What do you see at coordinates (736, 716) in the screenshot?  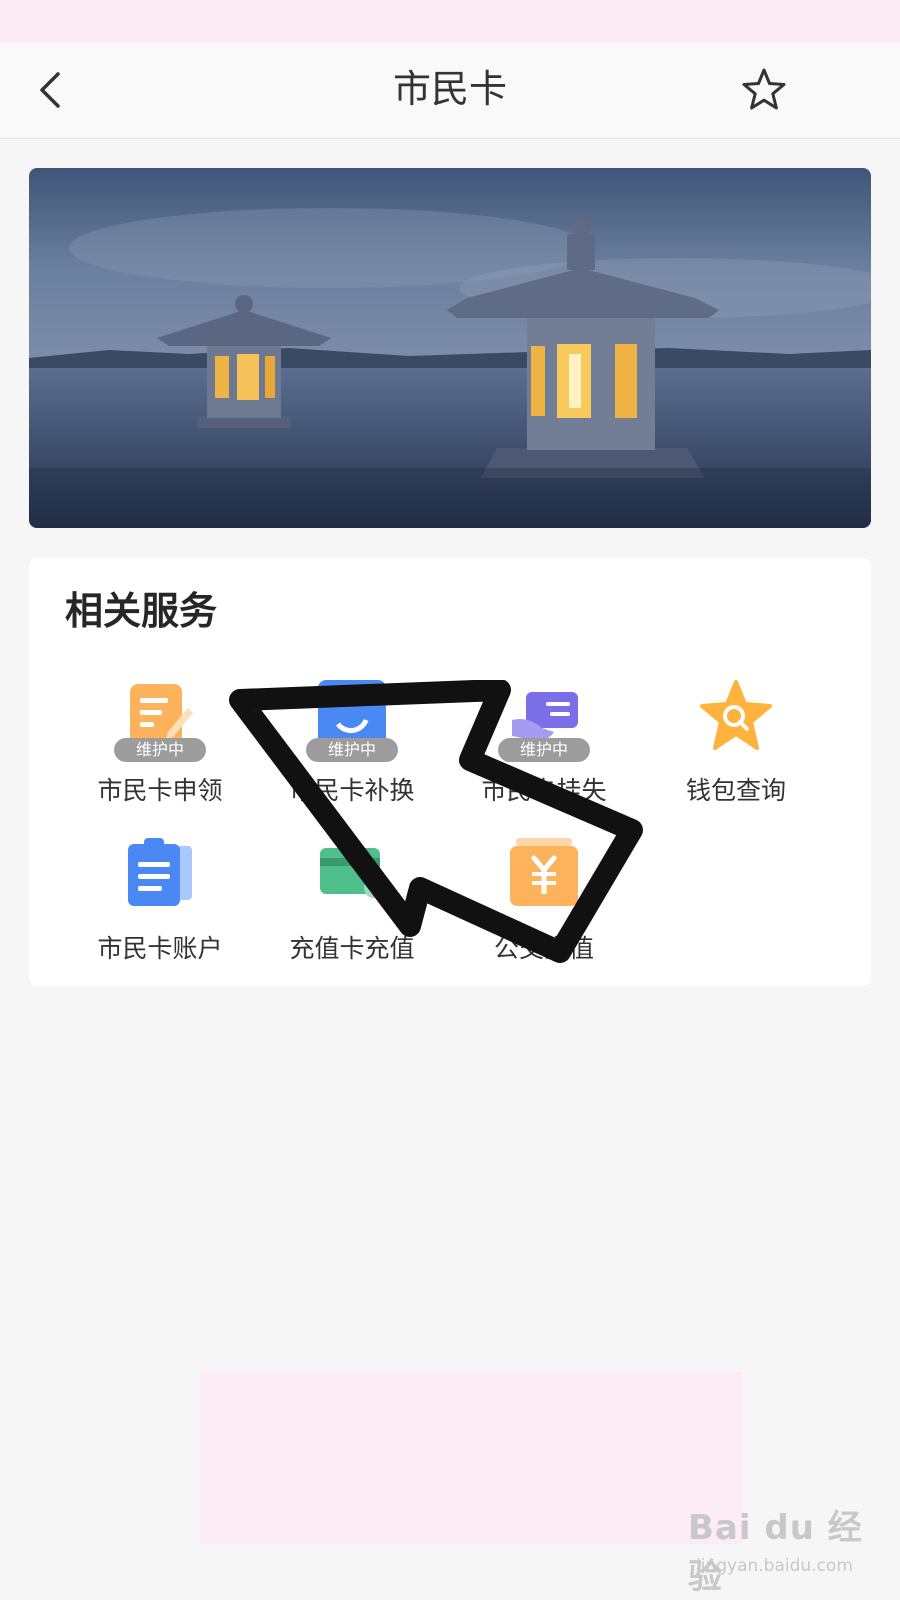 I see `star-search-icon` at bounding box center [736, 716].